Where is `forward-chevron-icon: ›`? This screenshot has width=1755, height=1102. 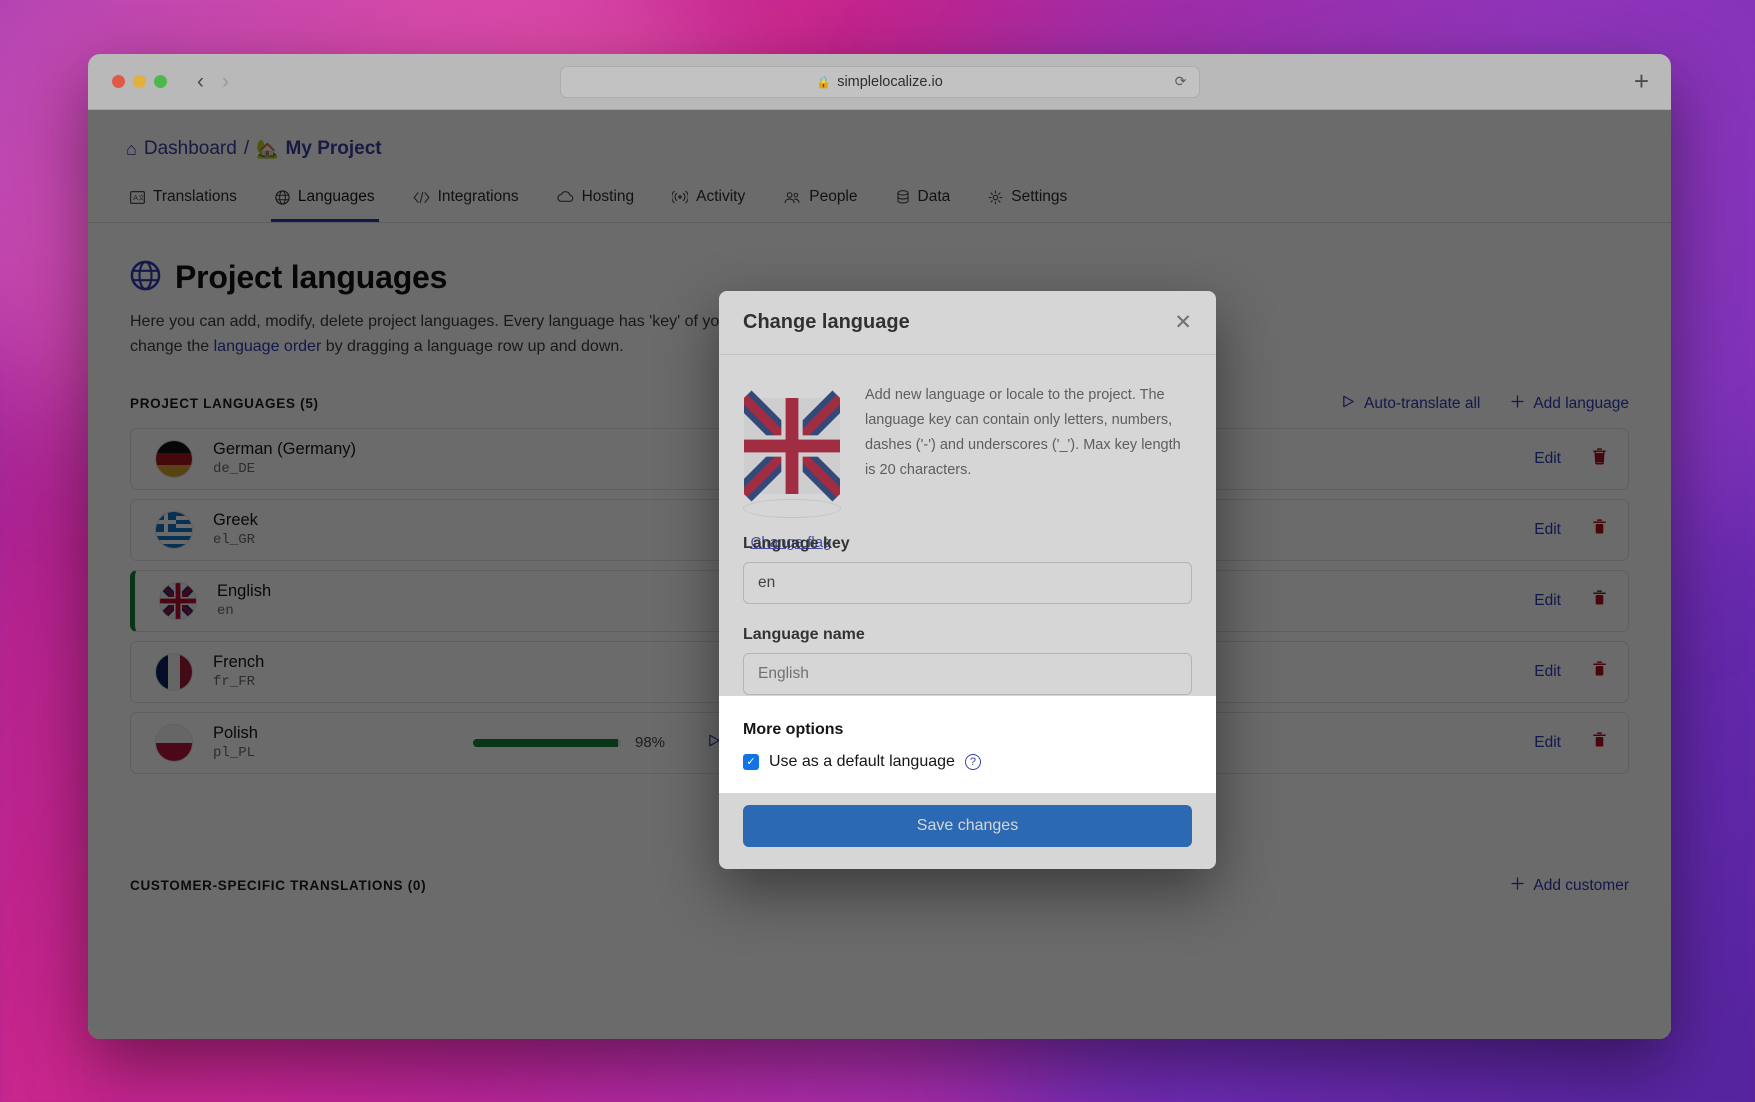 forward-chevron-icon: › is located at coordinates (225, 81).